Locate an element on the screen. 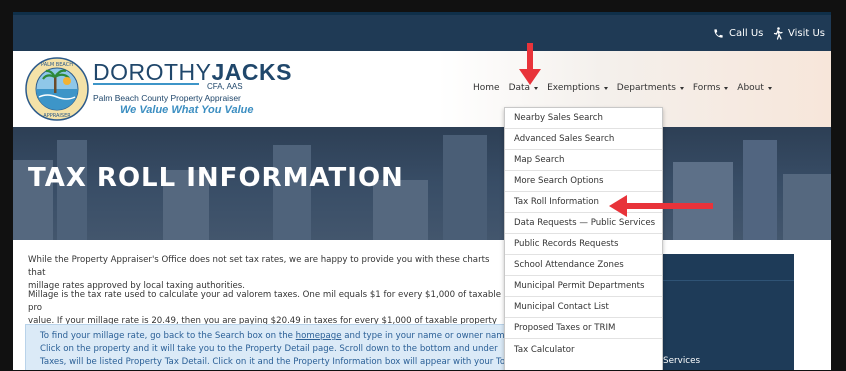 Image resolution: width=846 pixels, height=371 pixels. sidebar-services-text: Services is located at coordinates (681, 361).